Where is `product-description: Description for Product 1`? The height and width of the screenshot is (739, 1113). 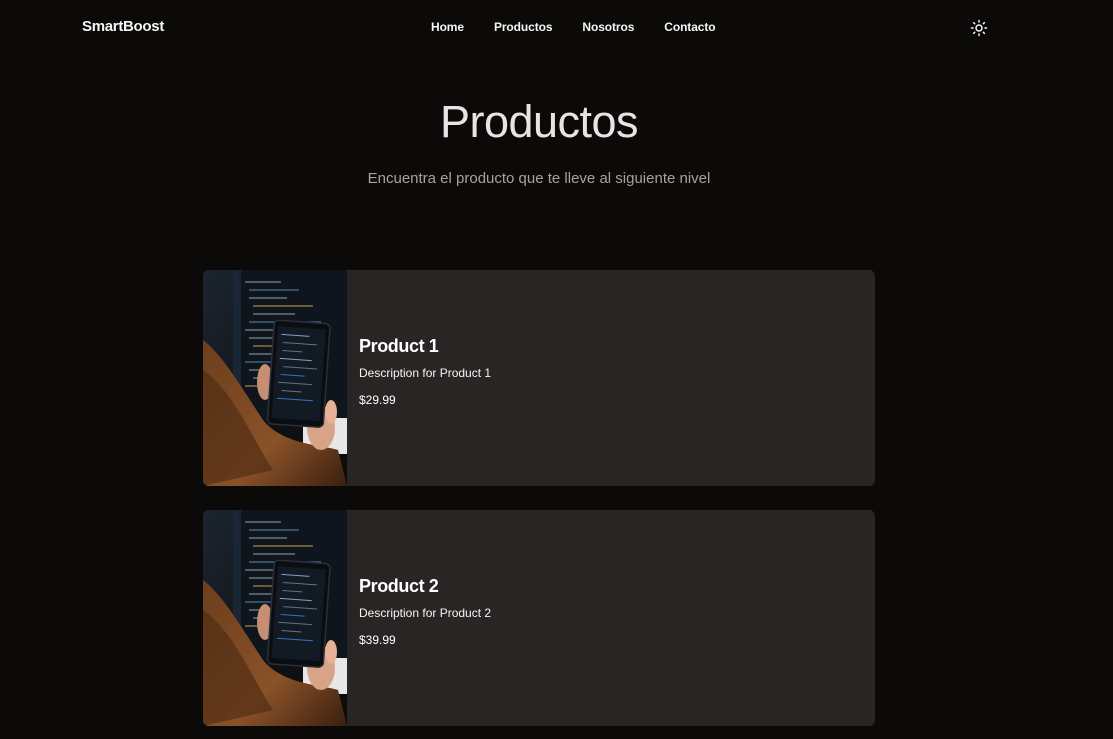
product-description: Description for Product 1 is located at coordinates (425, 373).